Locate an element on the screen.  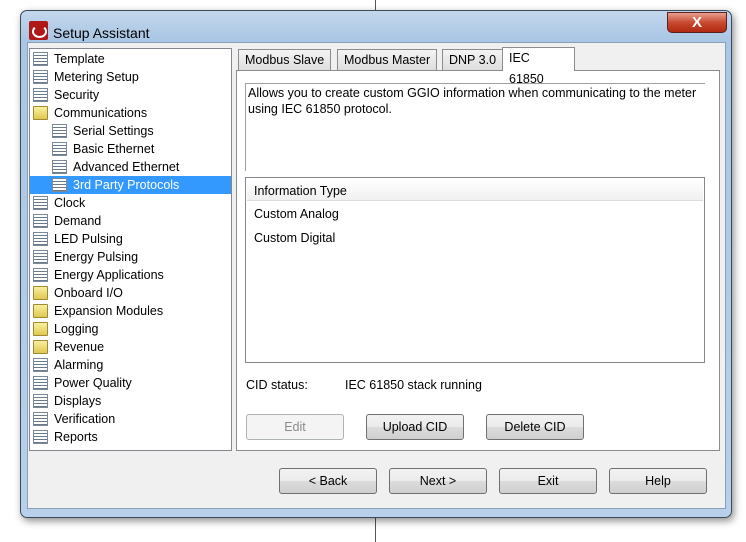
tree-item-label: Expansion Modules is located at coordinates (109, 311).